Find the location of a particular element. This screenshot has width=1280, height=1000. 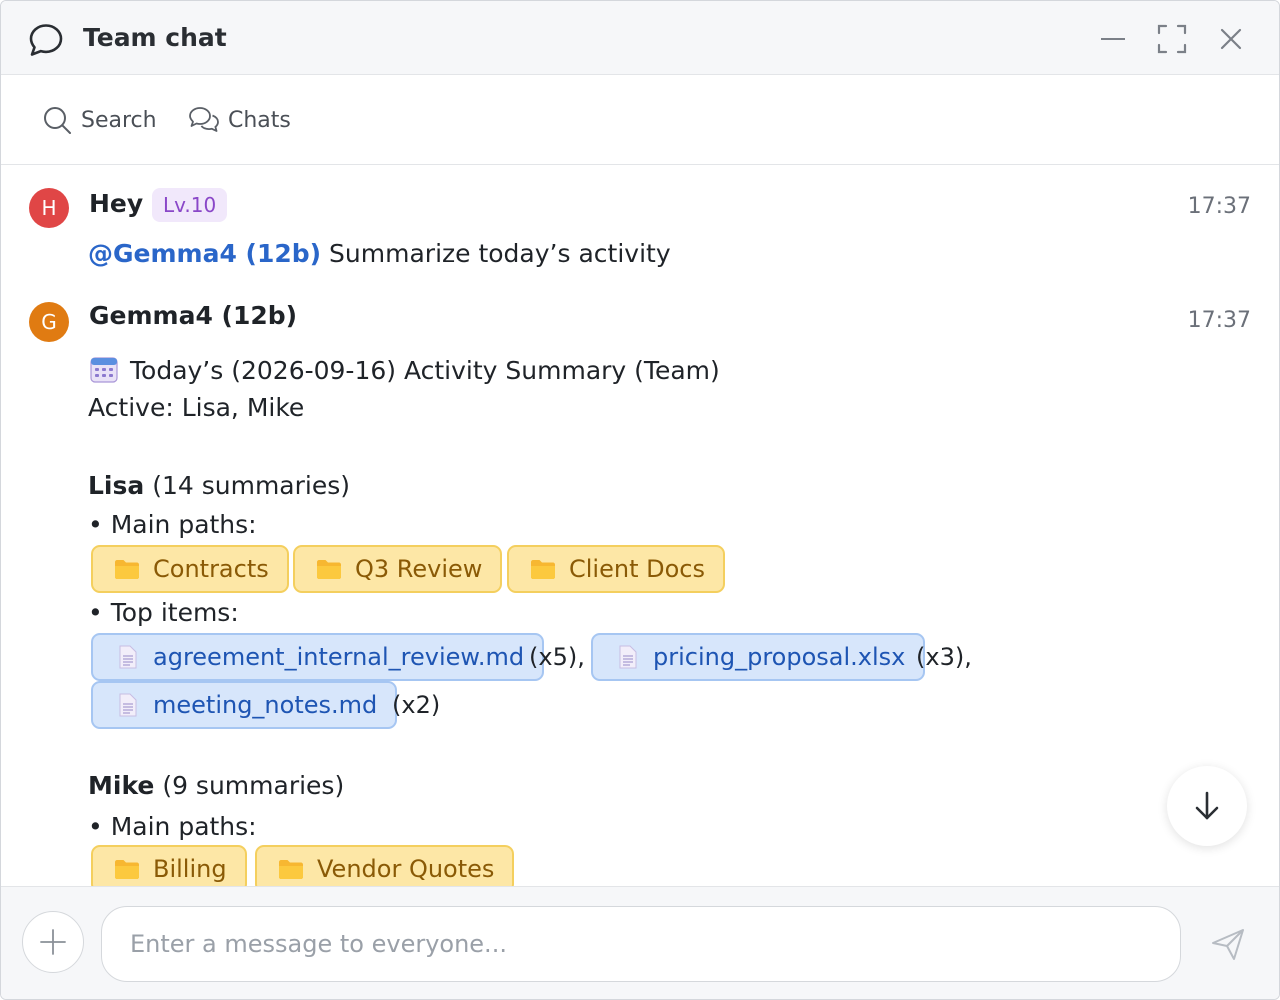

chats-icon is located at coordinates (204, 119).